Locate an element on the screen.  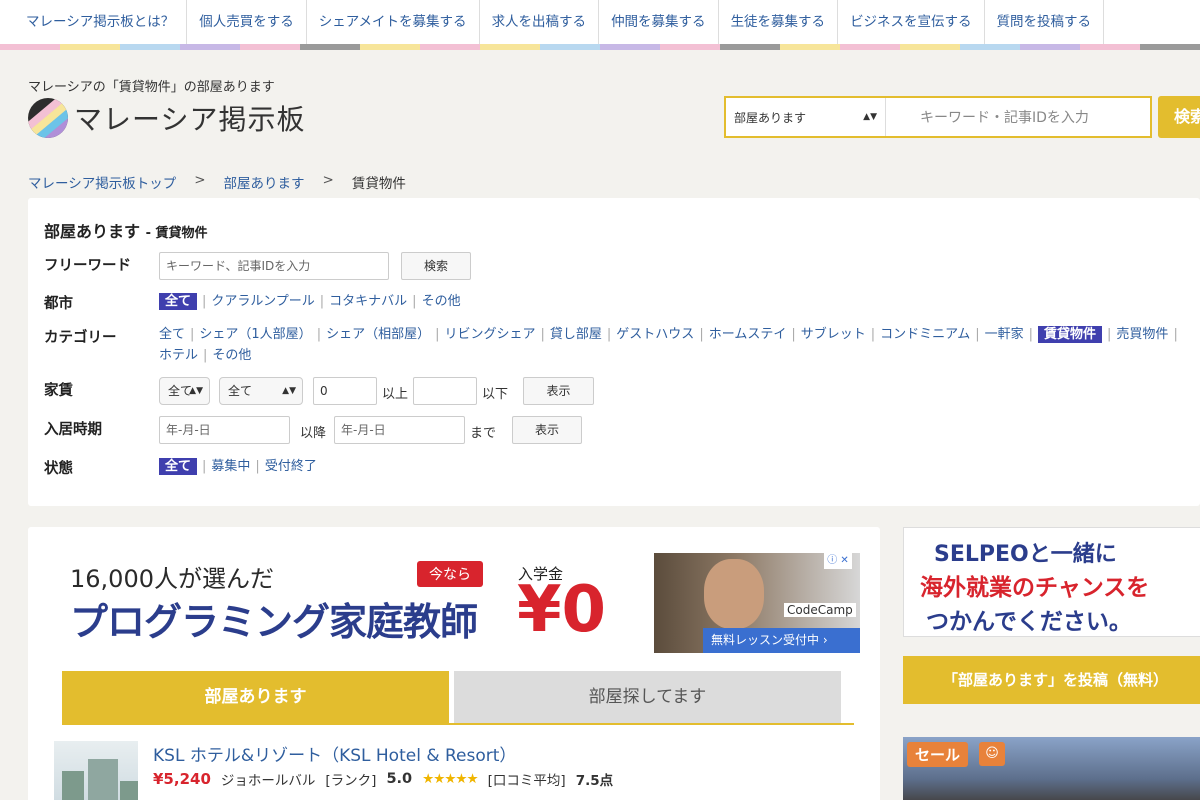
listing-rank: 5.0 is located at coordinates (399, 779).